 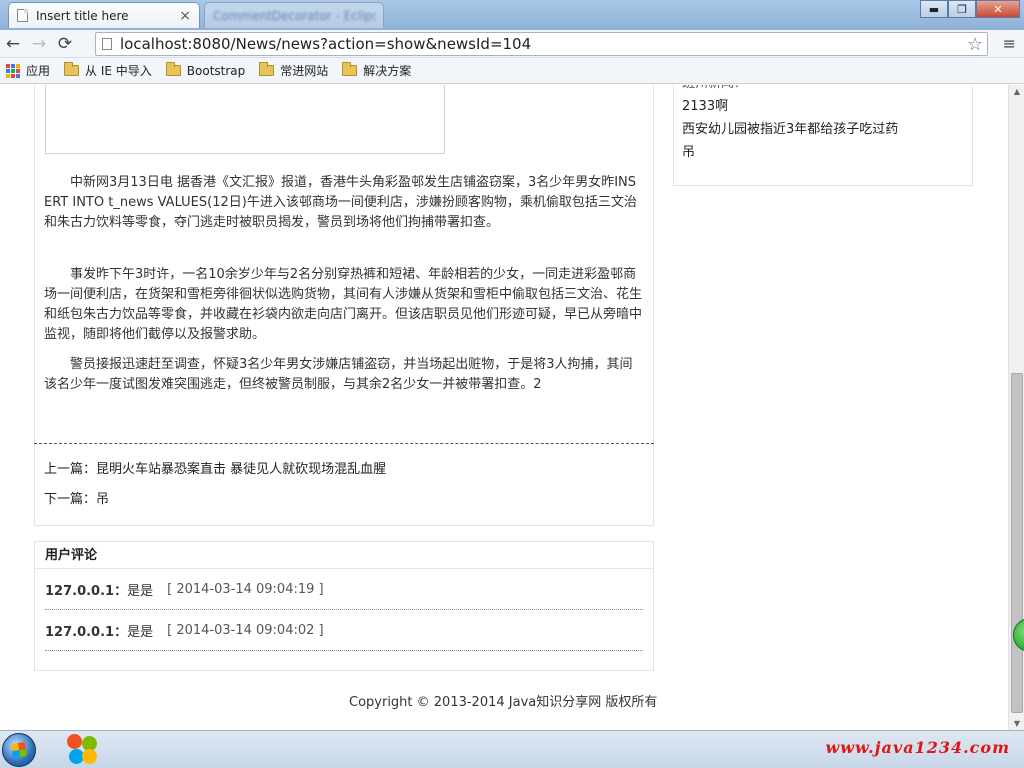 What do you see at coordinates (344, 589) in the screenshot?
I see `comment-item: 127.0.0.1： 是是 [ 2014-03-14 09:04:19 ]` at bounding box center [344, 589].